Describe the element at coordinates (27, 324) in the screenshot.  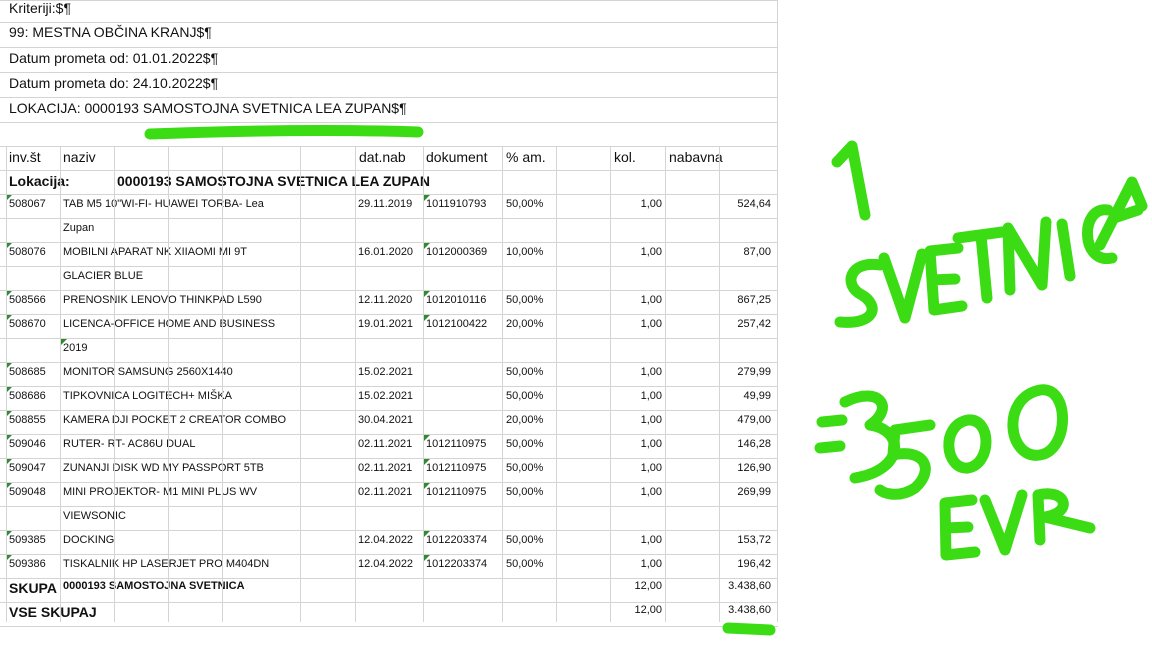
I see `cell-inv: 508670` at that location.